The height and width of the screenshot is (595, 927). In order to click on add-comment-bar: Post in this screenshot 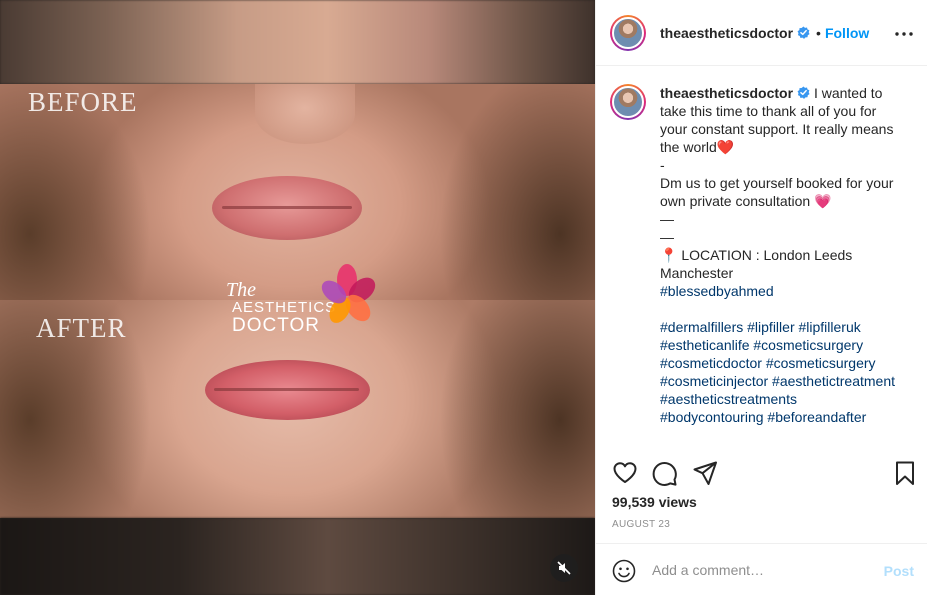, I will do `click(761, 569)`.